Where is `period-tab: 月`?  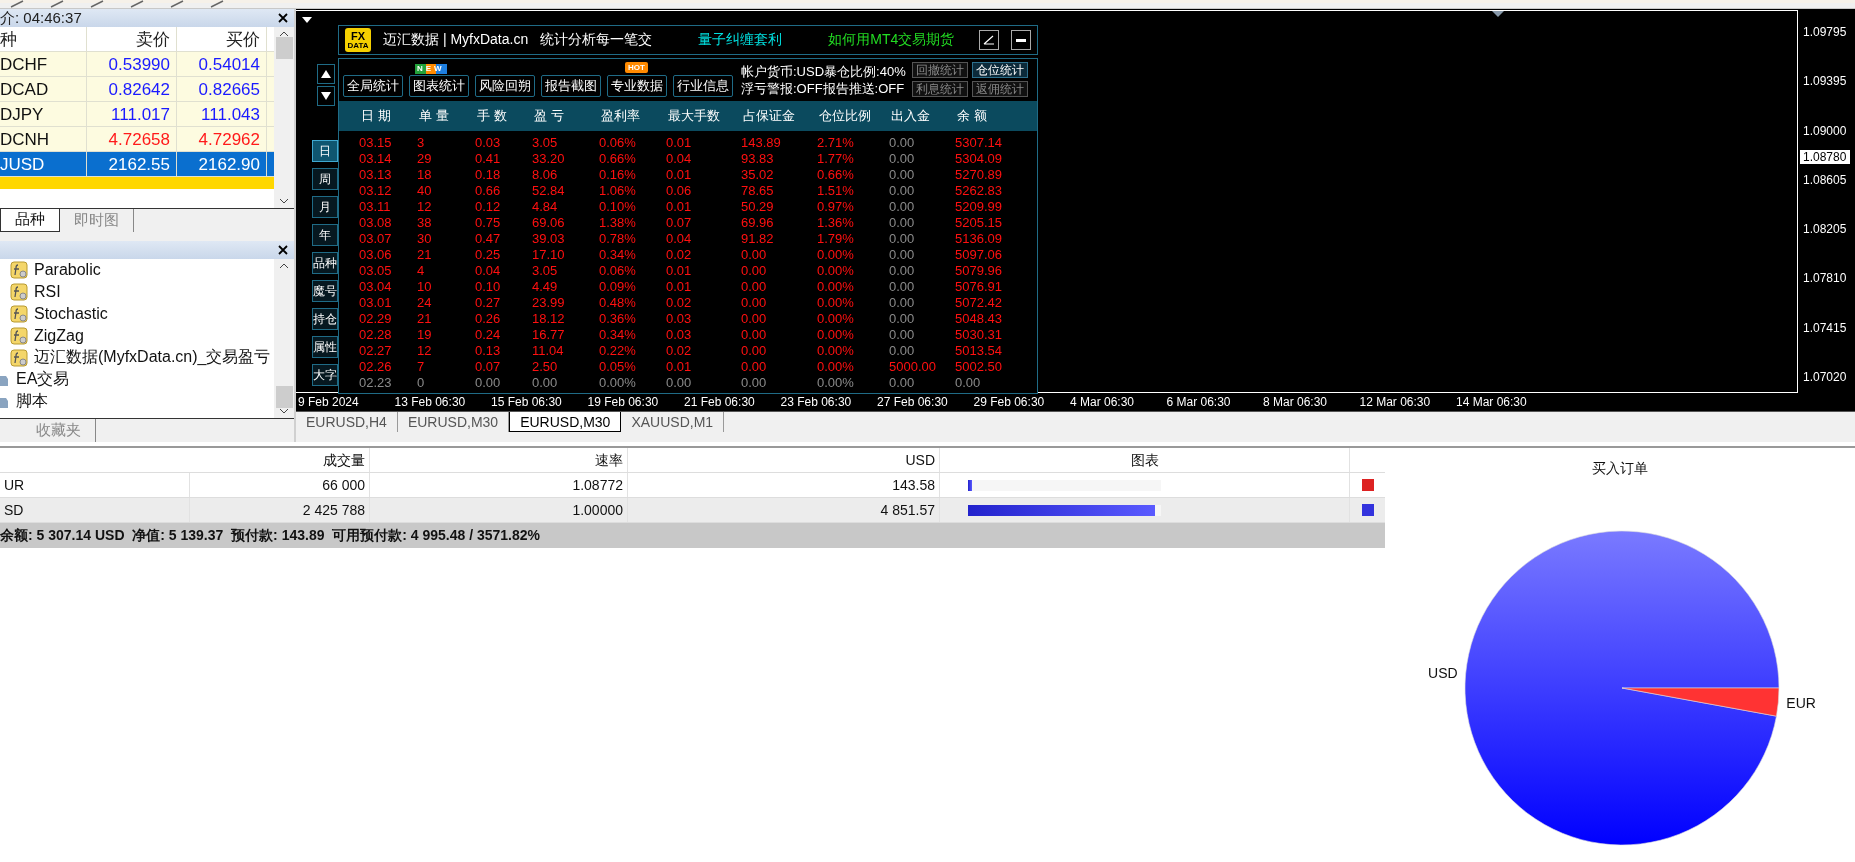
period-tab: 月 is located at coordinates (325, 207).